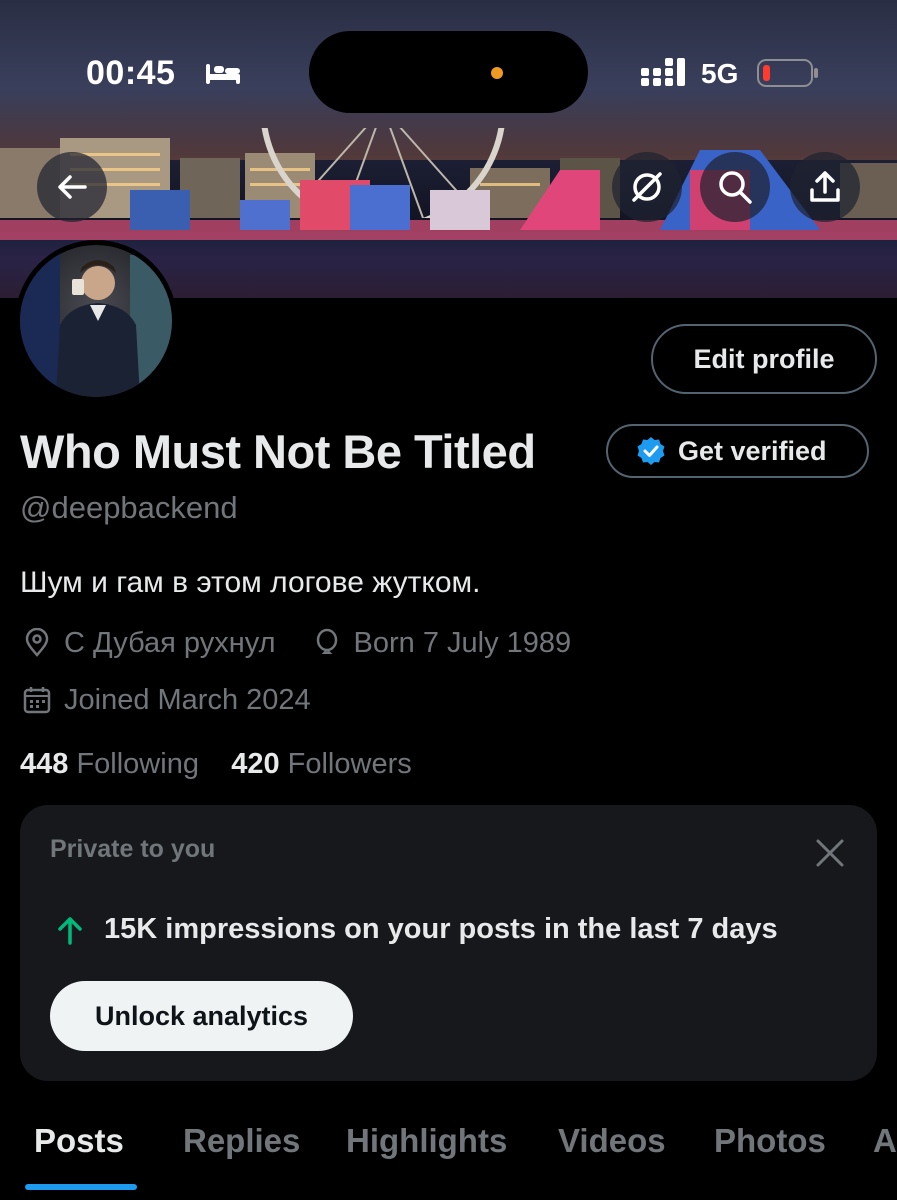  What do you see at coordinates (497, 73) in the screenshot?
I see `privacy-indicator-dot` at bounding box center [497, 73].